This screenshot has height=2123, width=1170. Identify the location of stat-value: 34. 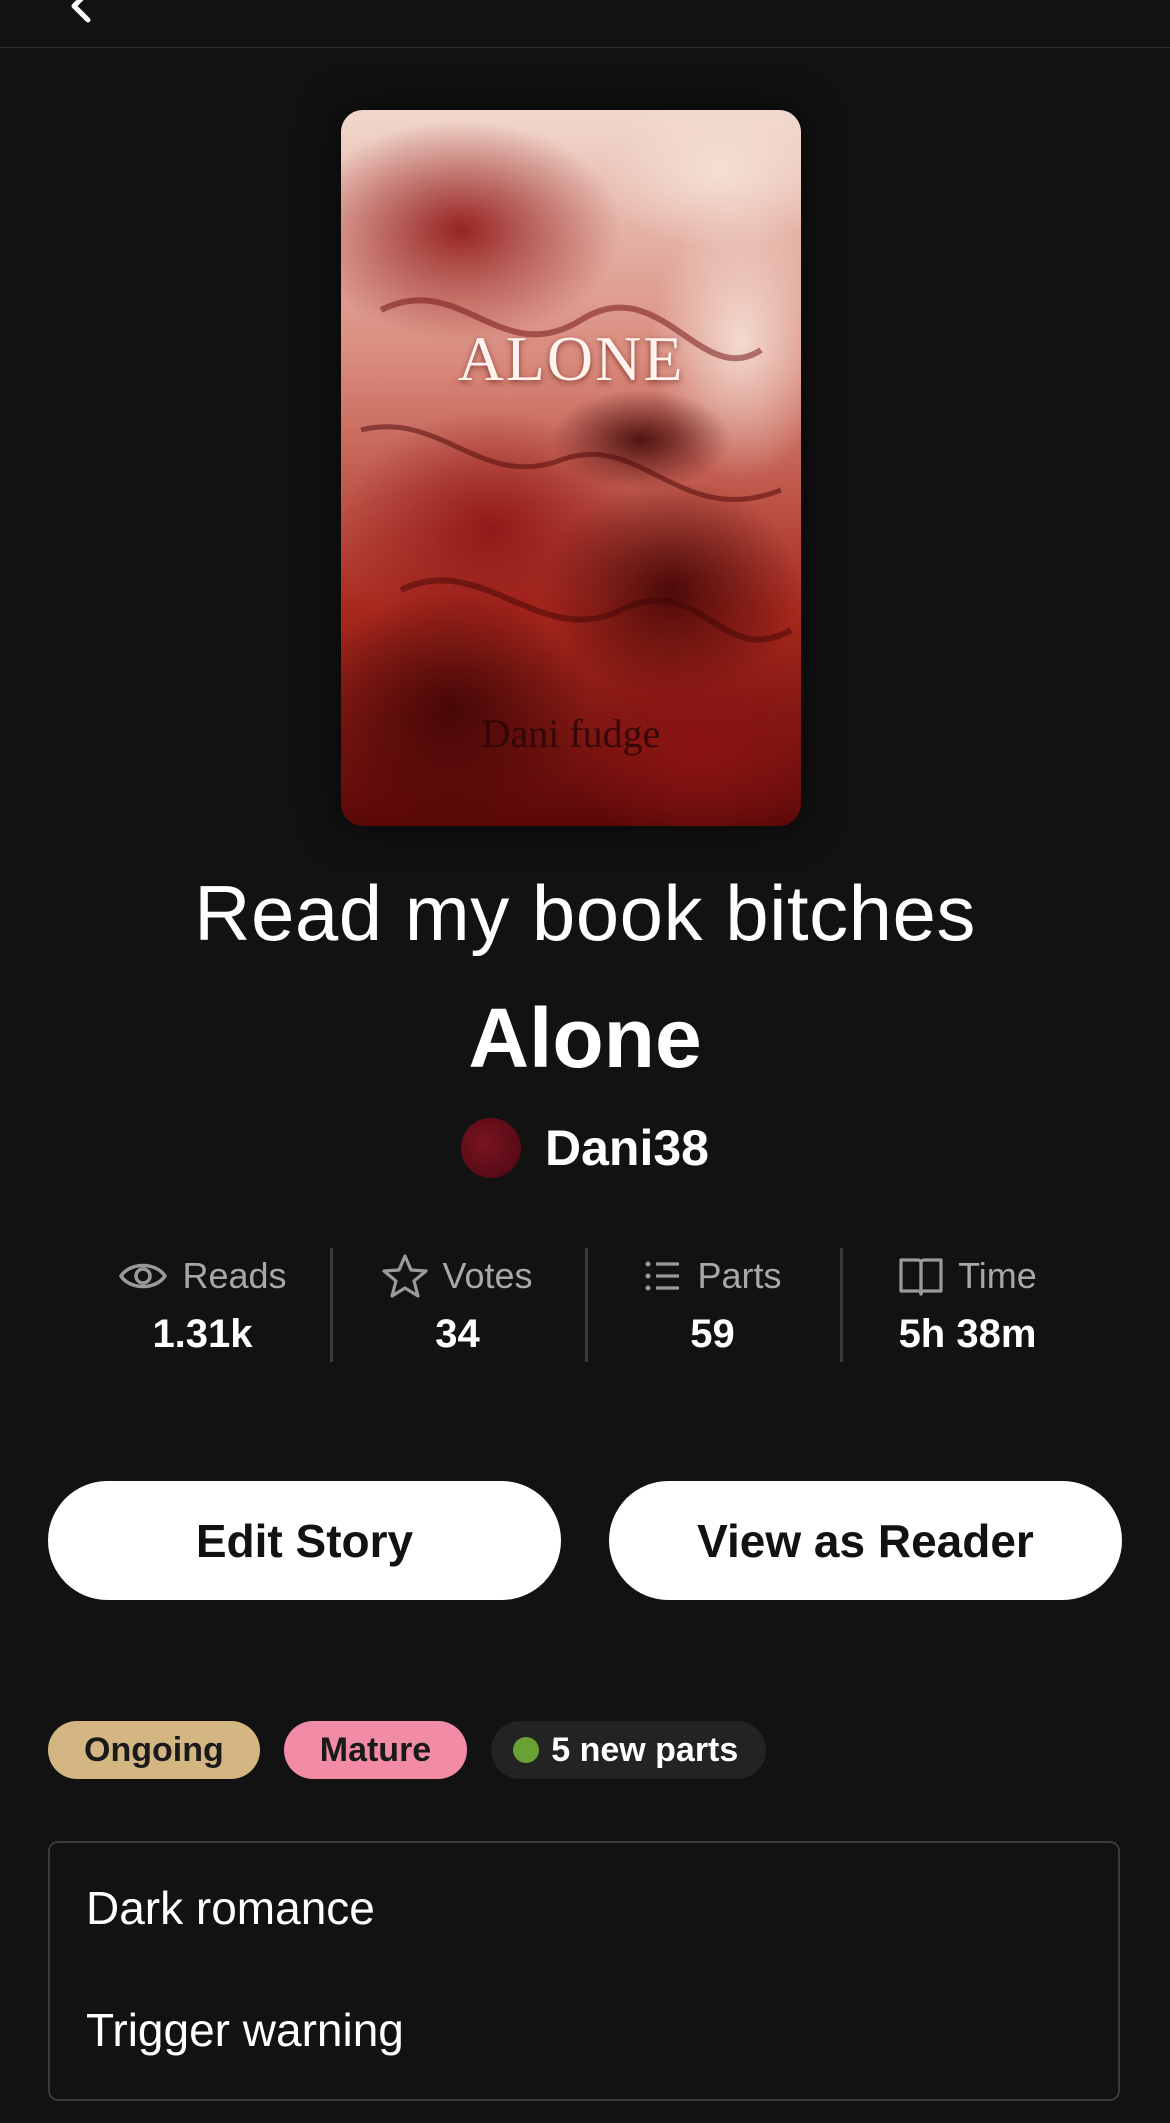
(457, 1334).